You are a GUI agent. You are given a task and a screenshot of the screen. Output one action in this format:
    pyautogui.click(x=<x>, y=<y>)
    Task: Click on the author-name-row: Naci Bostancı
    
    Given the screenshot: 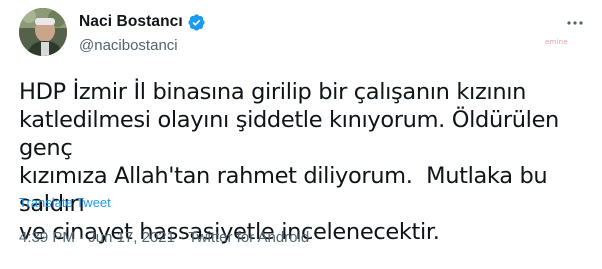 What is the action you would take?
    pyautogui.click(x=142, y=22)
    